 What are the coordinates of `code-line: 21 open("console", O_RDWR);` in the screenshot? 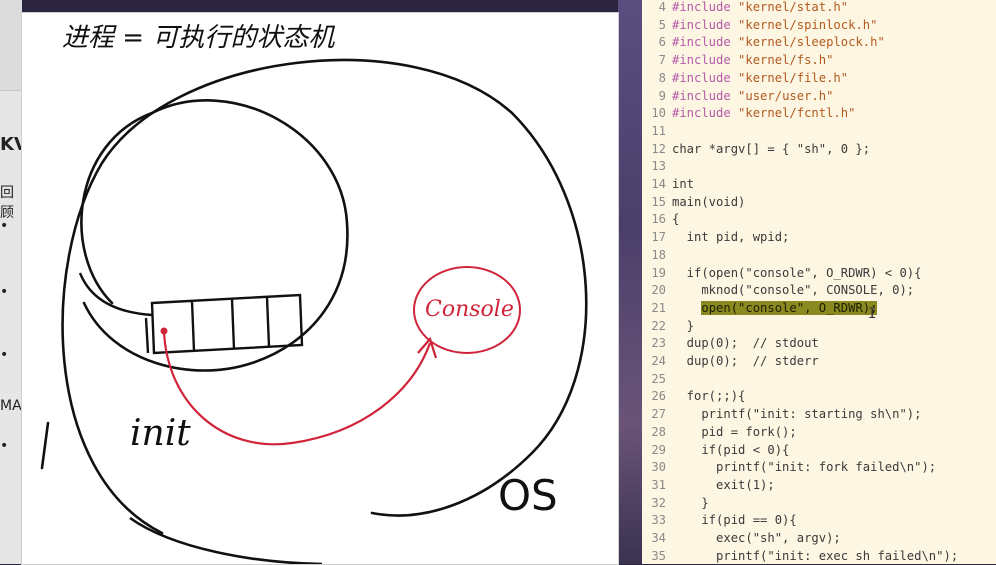 It's located at (819, 308).